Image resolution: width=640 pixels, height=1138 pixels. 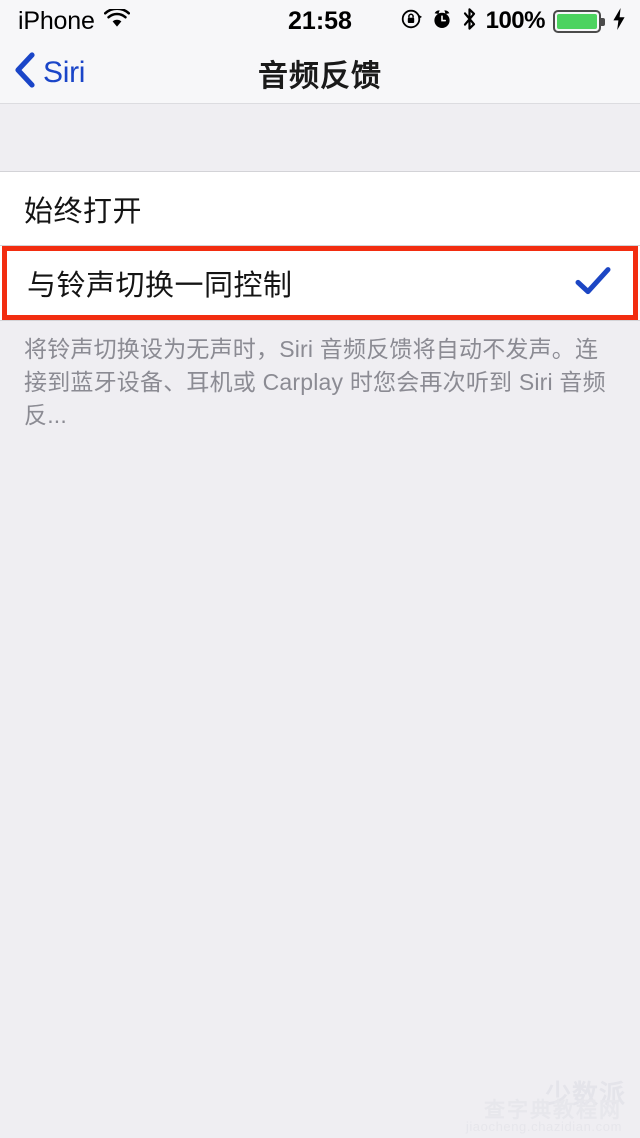 I want to click on red-annotation-box: 与铃声切换一同控制, so click(x=320, y=283).